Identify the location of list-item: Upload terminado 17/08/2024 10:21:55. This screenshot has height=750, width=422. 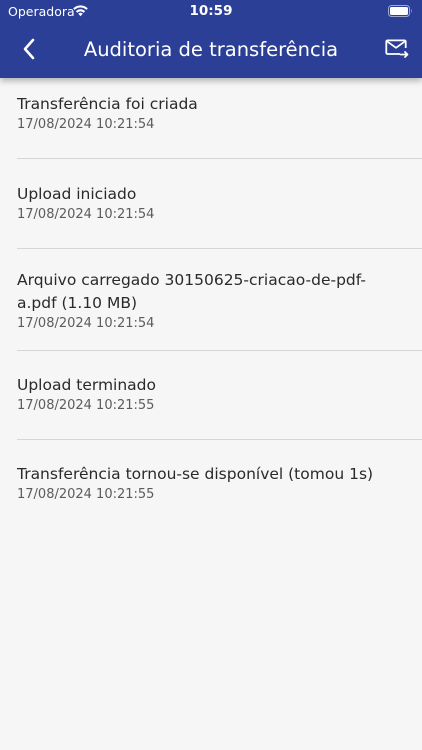
(219, 395).